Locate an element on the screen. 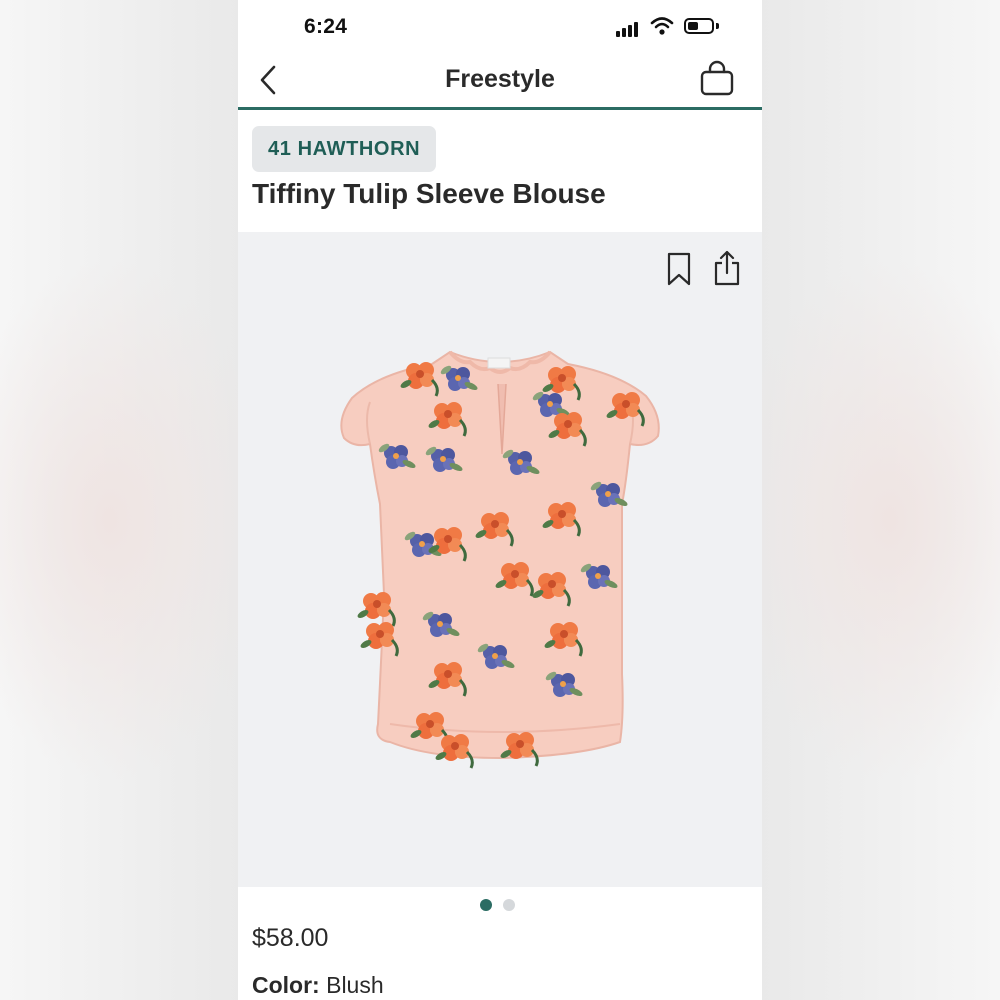 The width and height of the screenshot is (1000, 1000). page-title: Freestyle is located at coordinates (500, 79).